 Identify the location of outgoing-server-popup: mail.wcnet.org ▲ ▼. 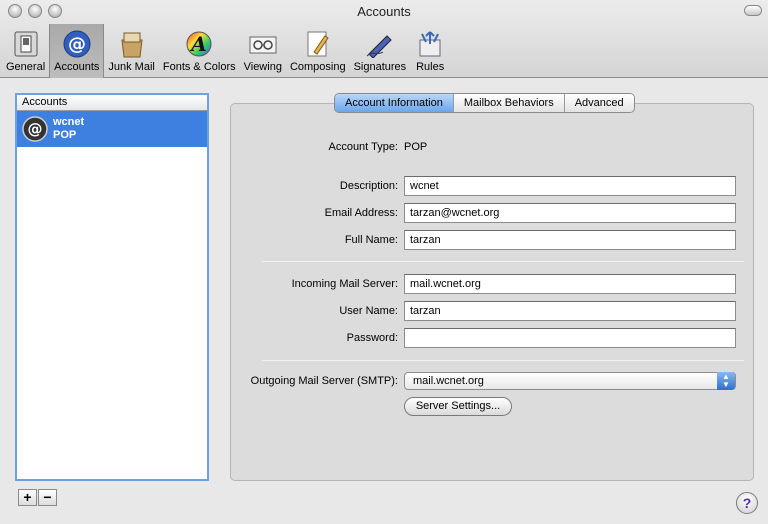
(570, 381).